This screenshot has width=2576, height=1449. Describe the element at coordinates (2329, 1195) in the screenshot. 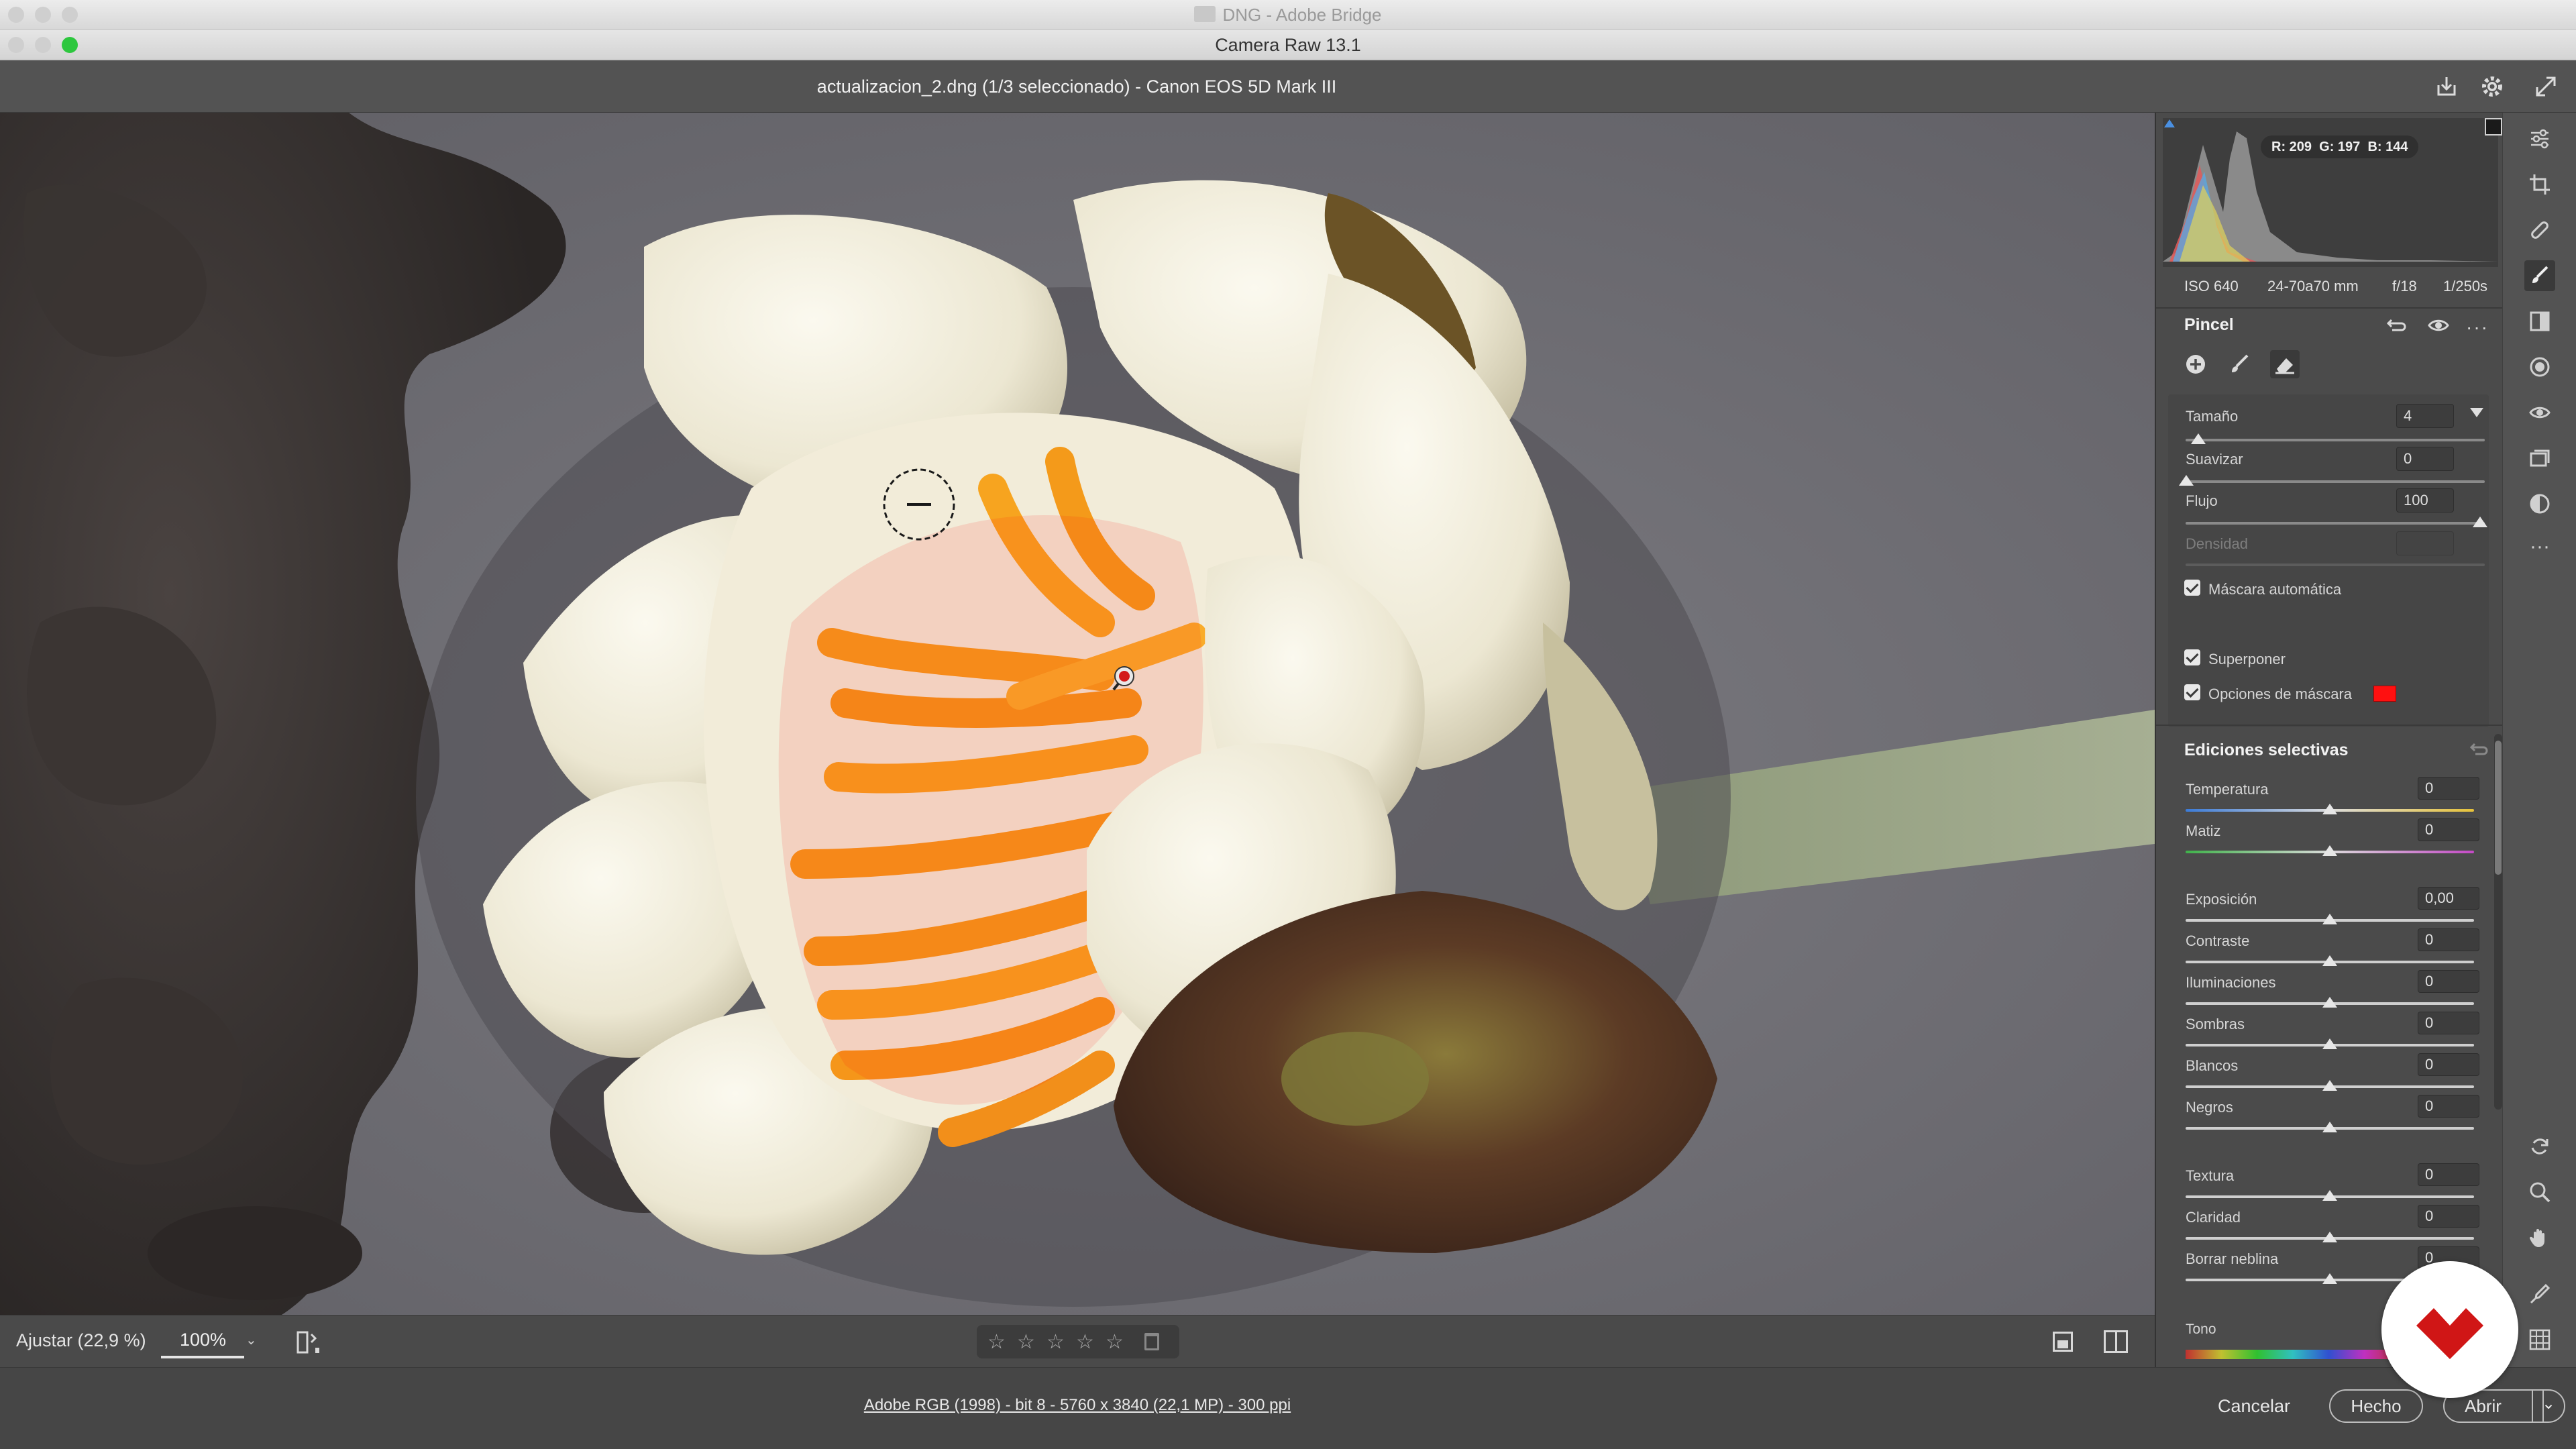

I see `texture-slider-thumb` at that location.